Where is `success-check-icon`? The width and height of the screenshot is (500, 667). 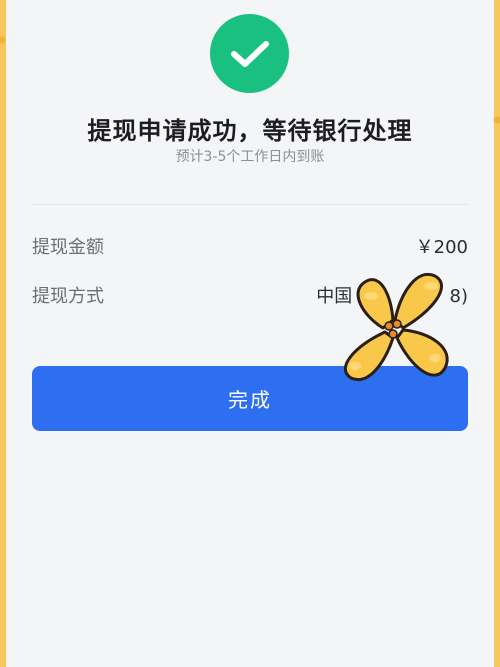
success-check-icon is located at coordinates (249, 53).